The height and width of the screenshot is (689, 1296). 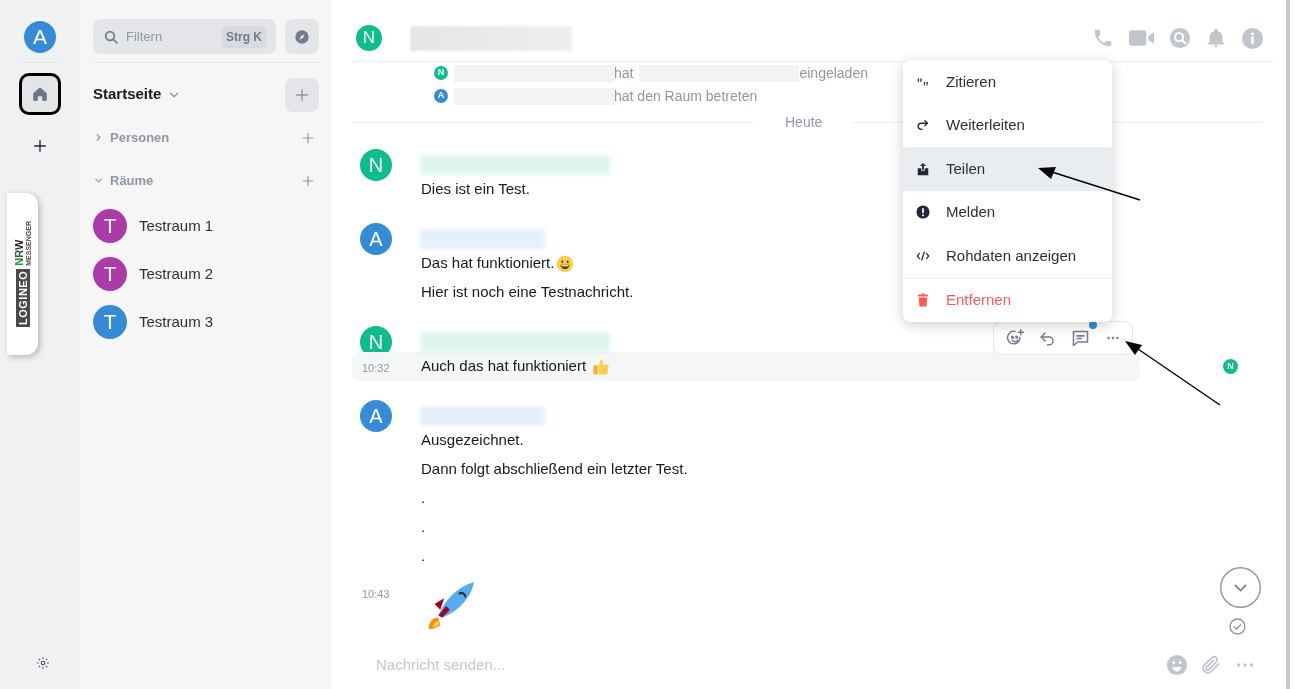 I want to click on code-icon, so click(x=923, y=255).